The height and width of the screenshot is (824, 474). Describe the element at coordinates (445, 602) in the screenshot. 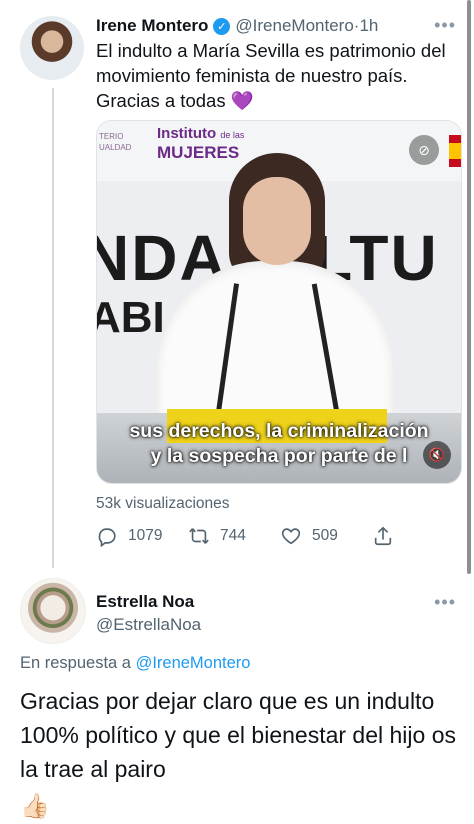

I see `reply-more-dots-icon: •••` at that location.